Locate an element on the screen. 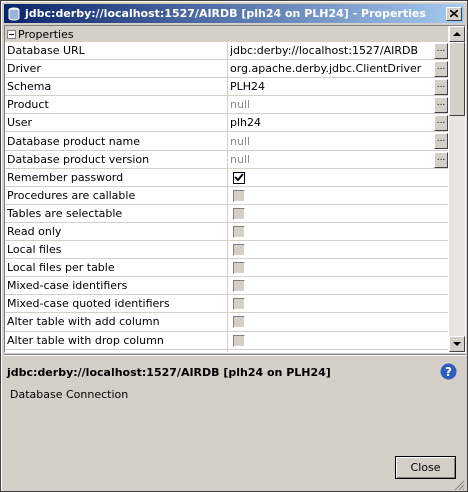  property-value: plh24 is located at coordinates (330, 122).